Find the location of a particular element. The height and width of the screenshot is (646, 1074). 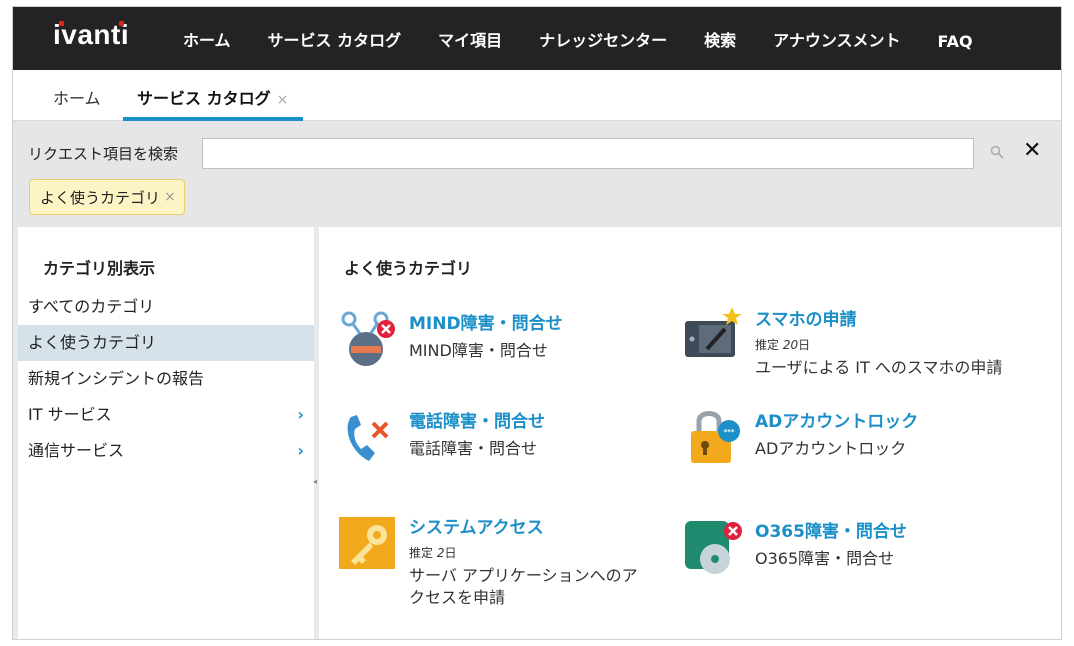

item-title: システムアクセス is located at coordinates (544, 525).